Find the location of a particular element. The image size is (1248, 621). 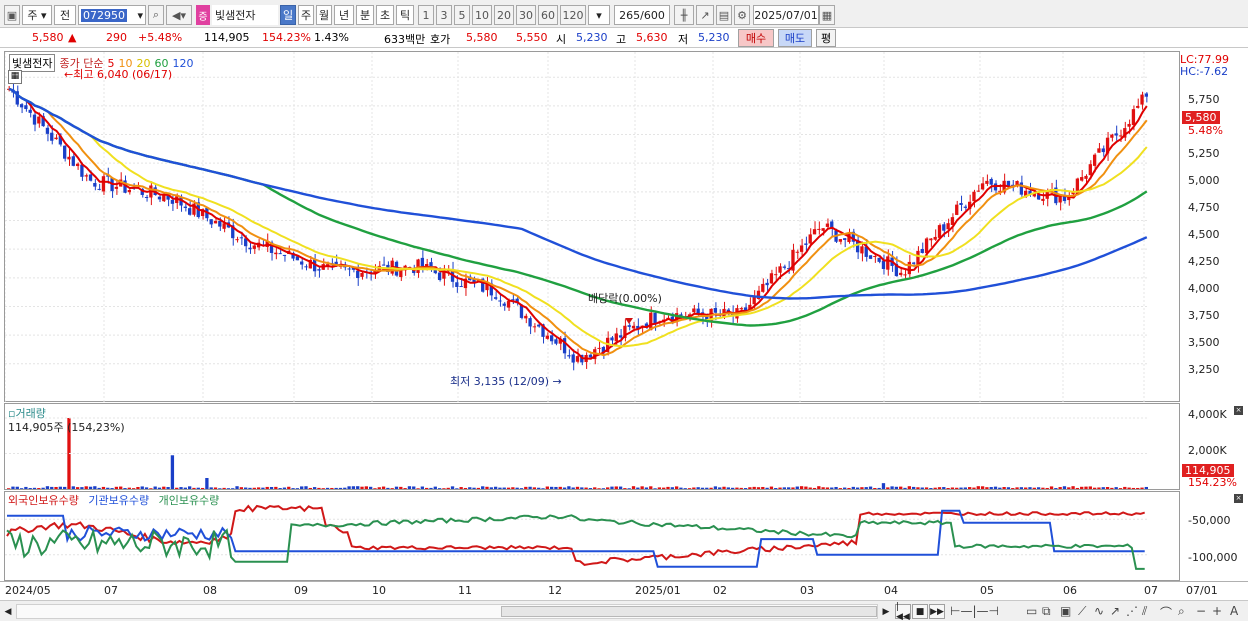

zoom-search-icon: ⌕ is located at coordinates (1181, 611).